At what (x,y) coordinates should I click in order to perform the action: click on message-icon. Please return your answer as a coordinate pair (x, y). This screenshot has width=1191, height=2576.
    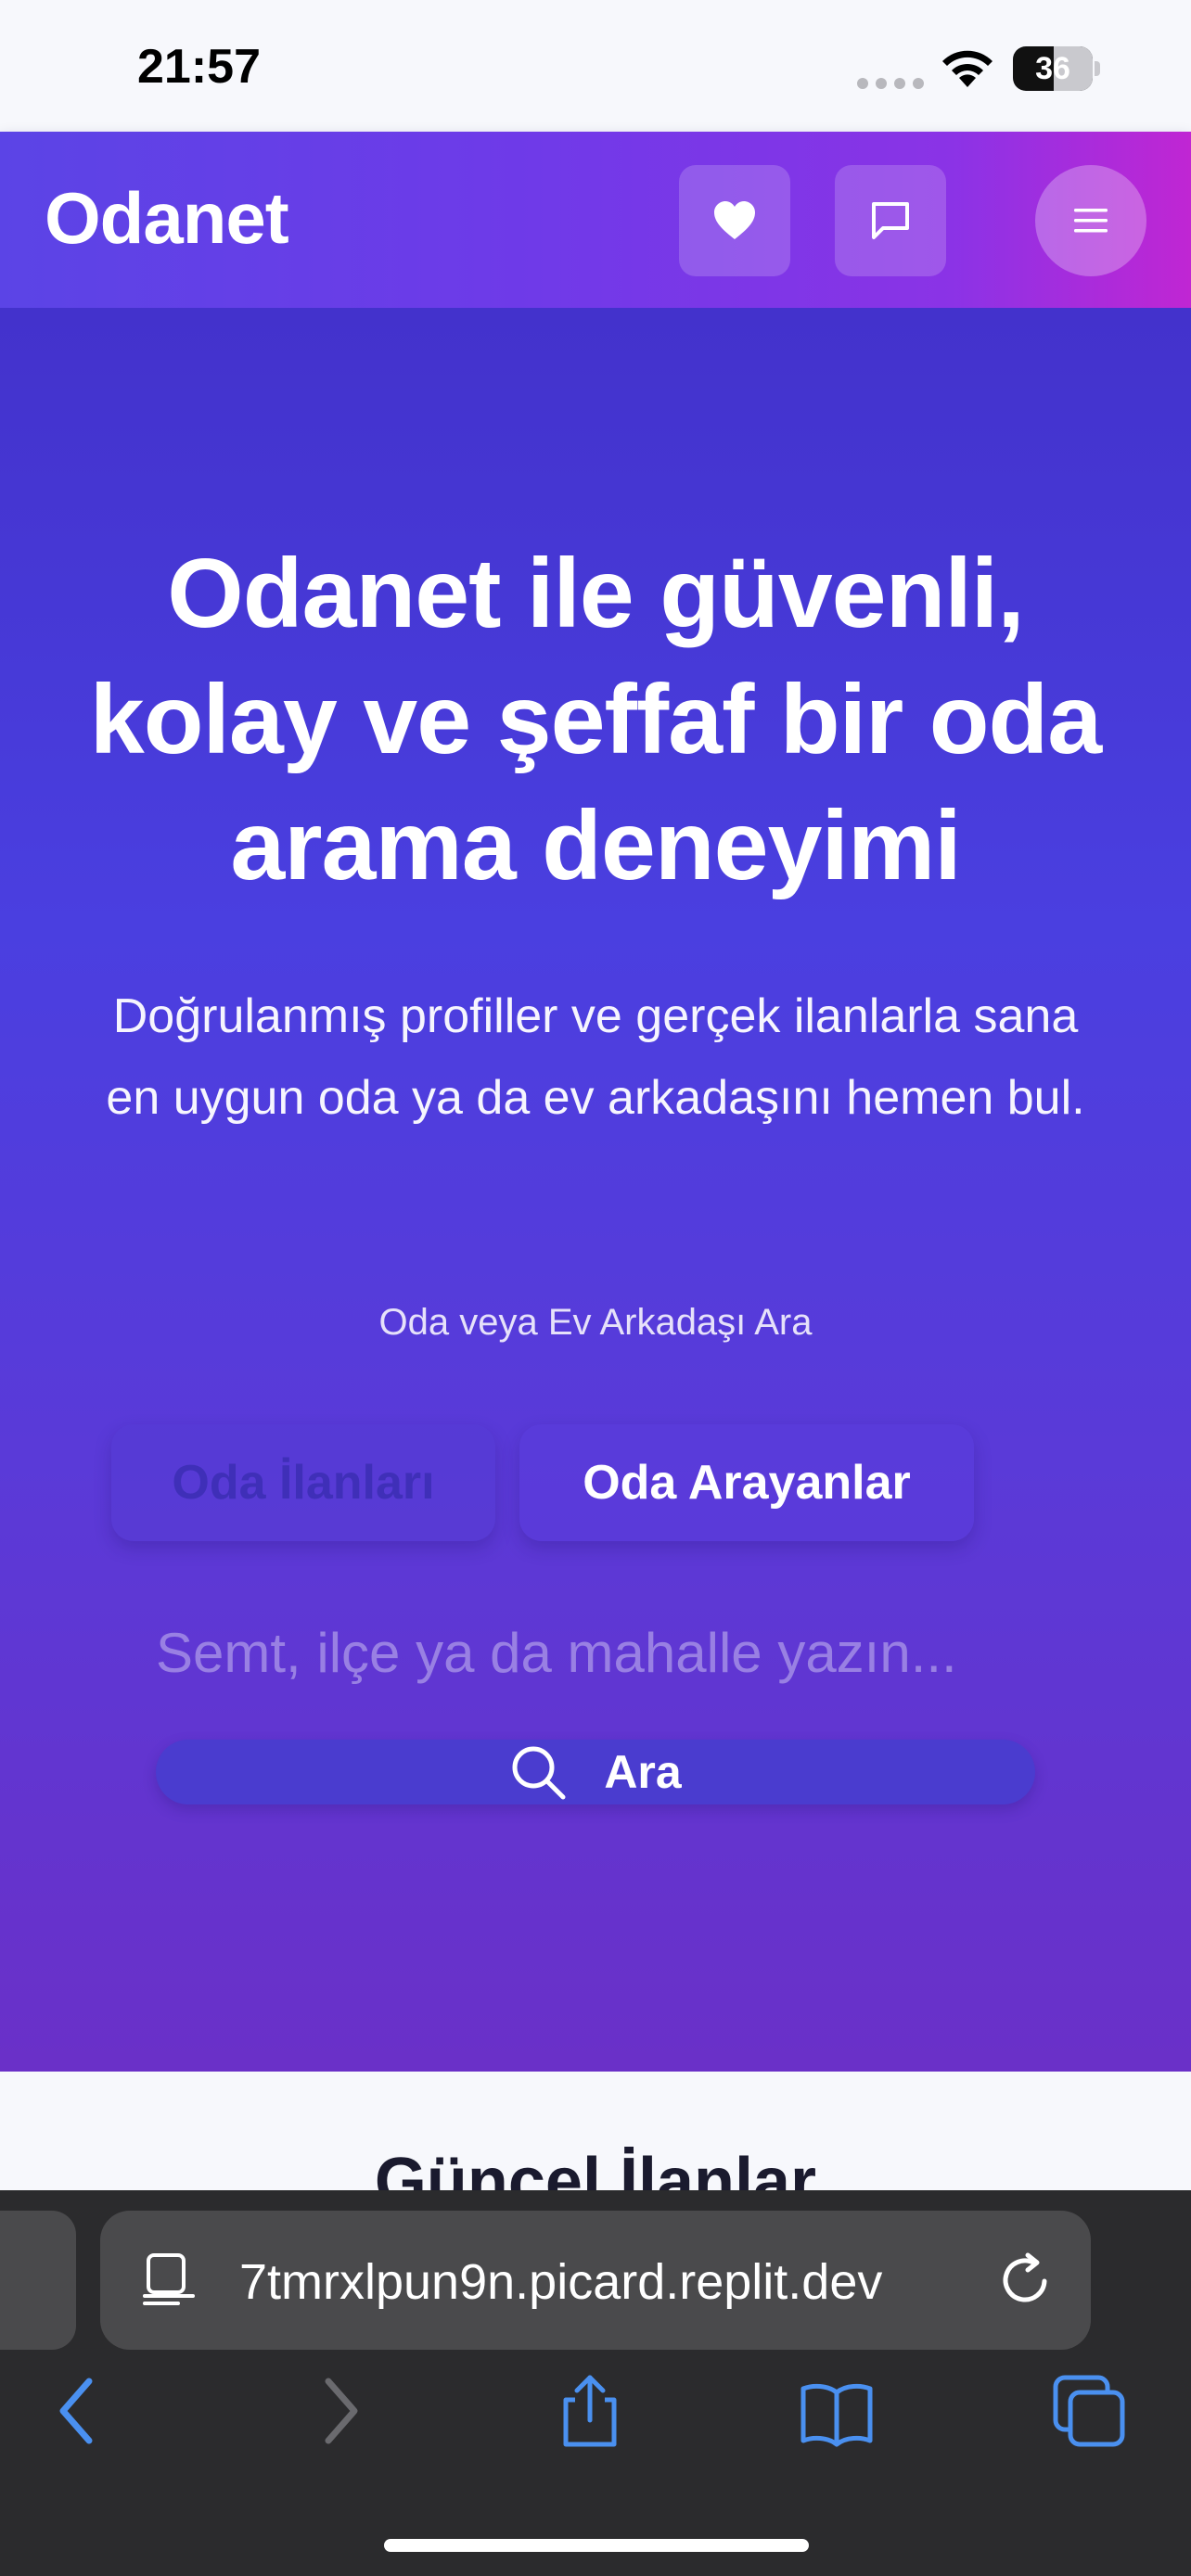
    Looking at the image, I should click on (890, 221).